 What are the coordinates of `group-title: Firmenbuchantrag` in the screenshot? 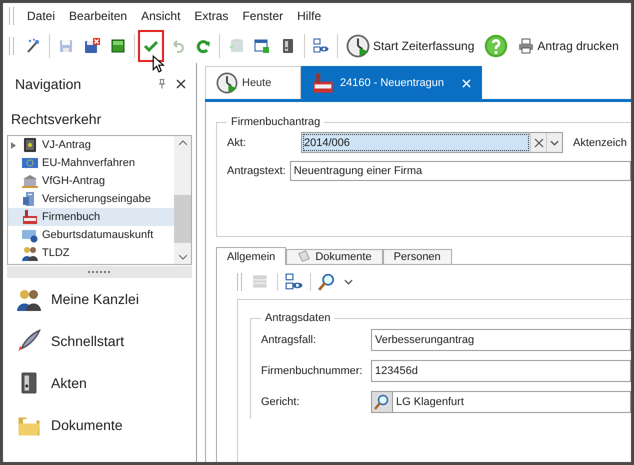 It's located at (276, 122).